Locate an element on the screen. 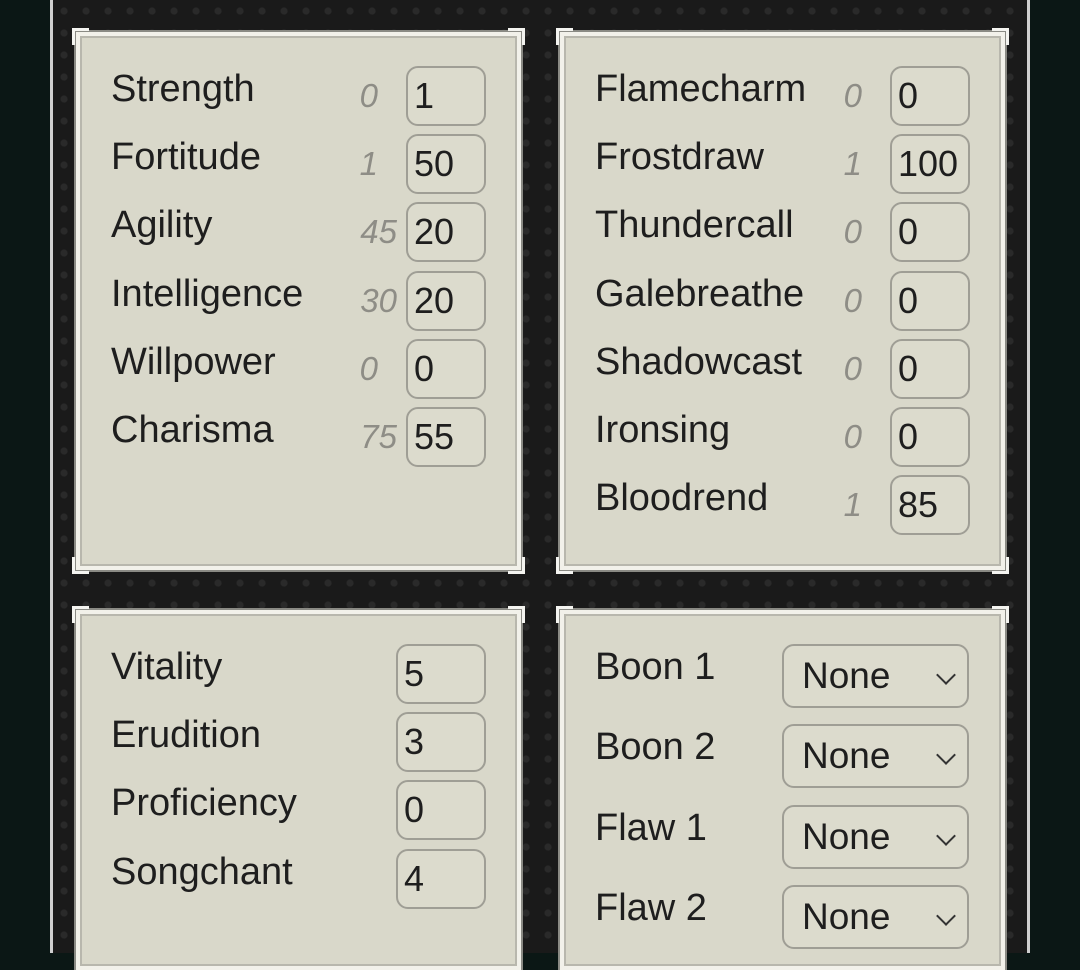  strength-input is located at coordinates (446, 96).